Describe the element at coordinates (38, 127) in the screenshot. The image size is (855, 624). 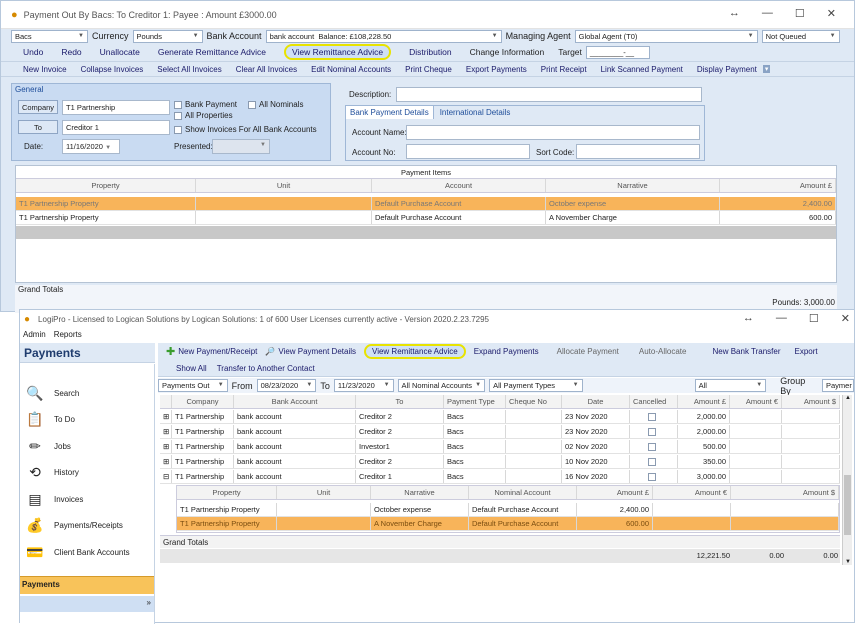
I see `to-button: To` at that location.